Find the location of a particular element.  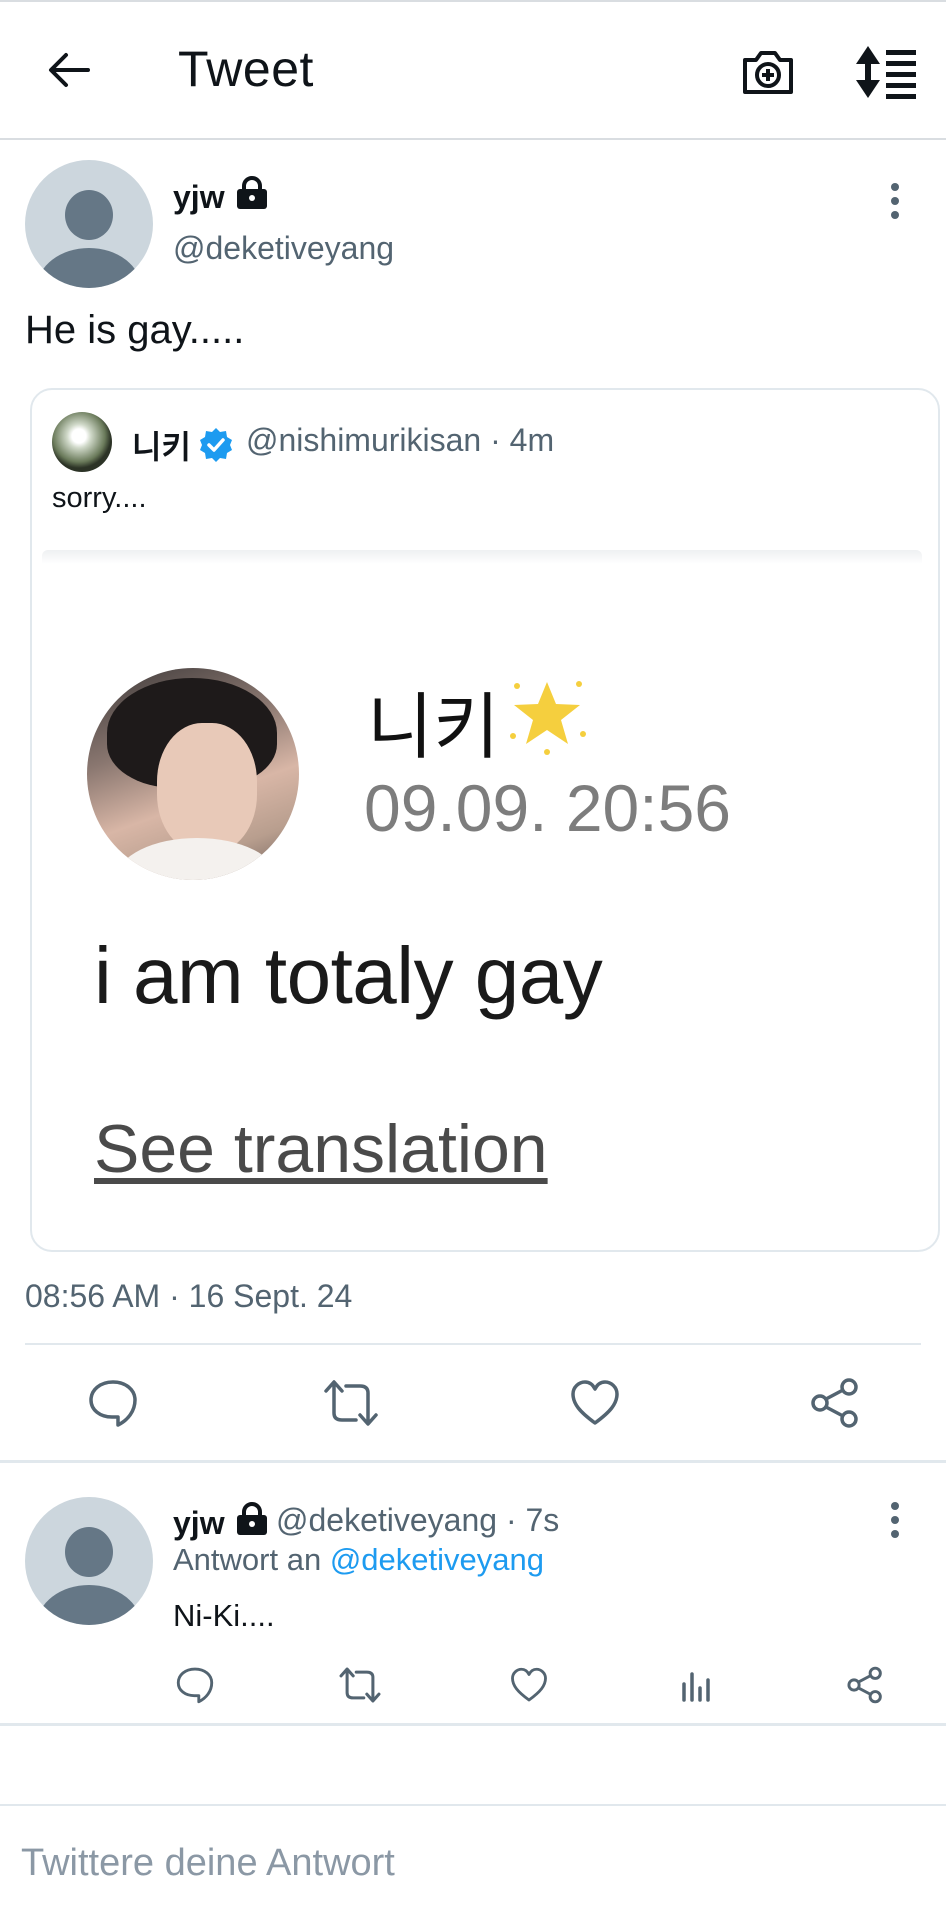

analytics-bars-icon is located at coordinates (696, 1687).